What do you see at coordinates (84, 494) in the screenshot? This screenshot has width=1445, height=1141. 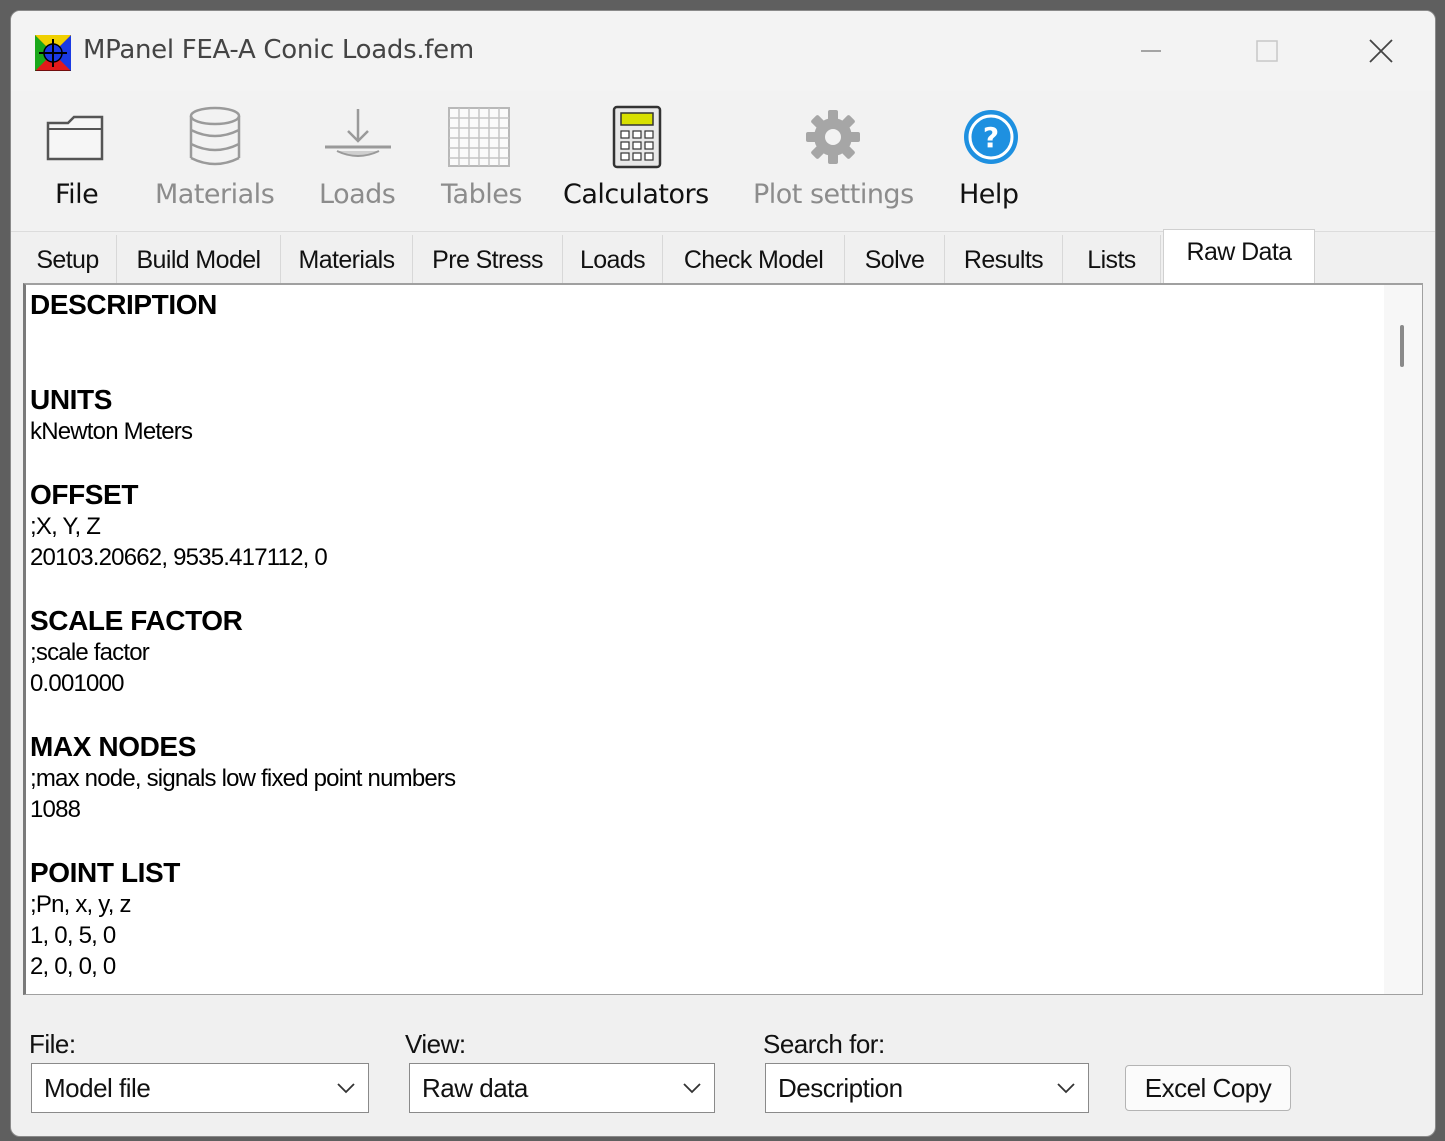 I see `section-title: OFFSET` at bounding box center [84, 494].